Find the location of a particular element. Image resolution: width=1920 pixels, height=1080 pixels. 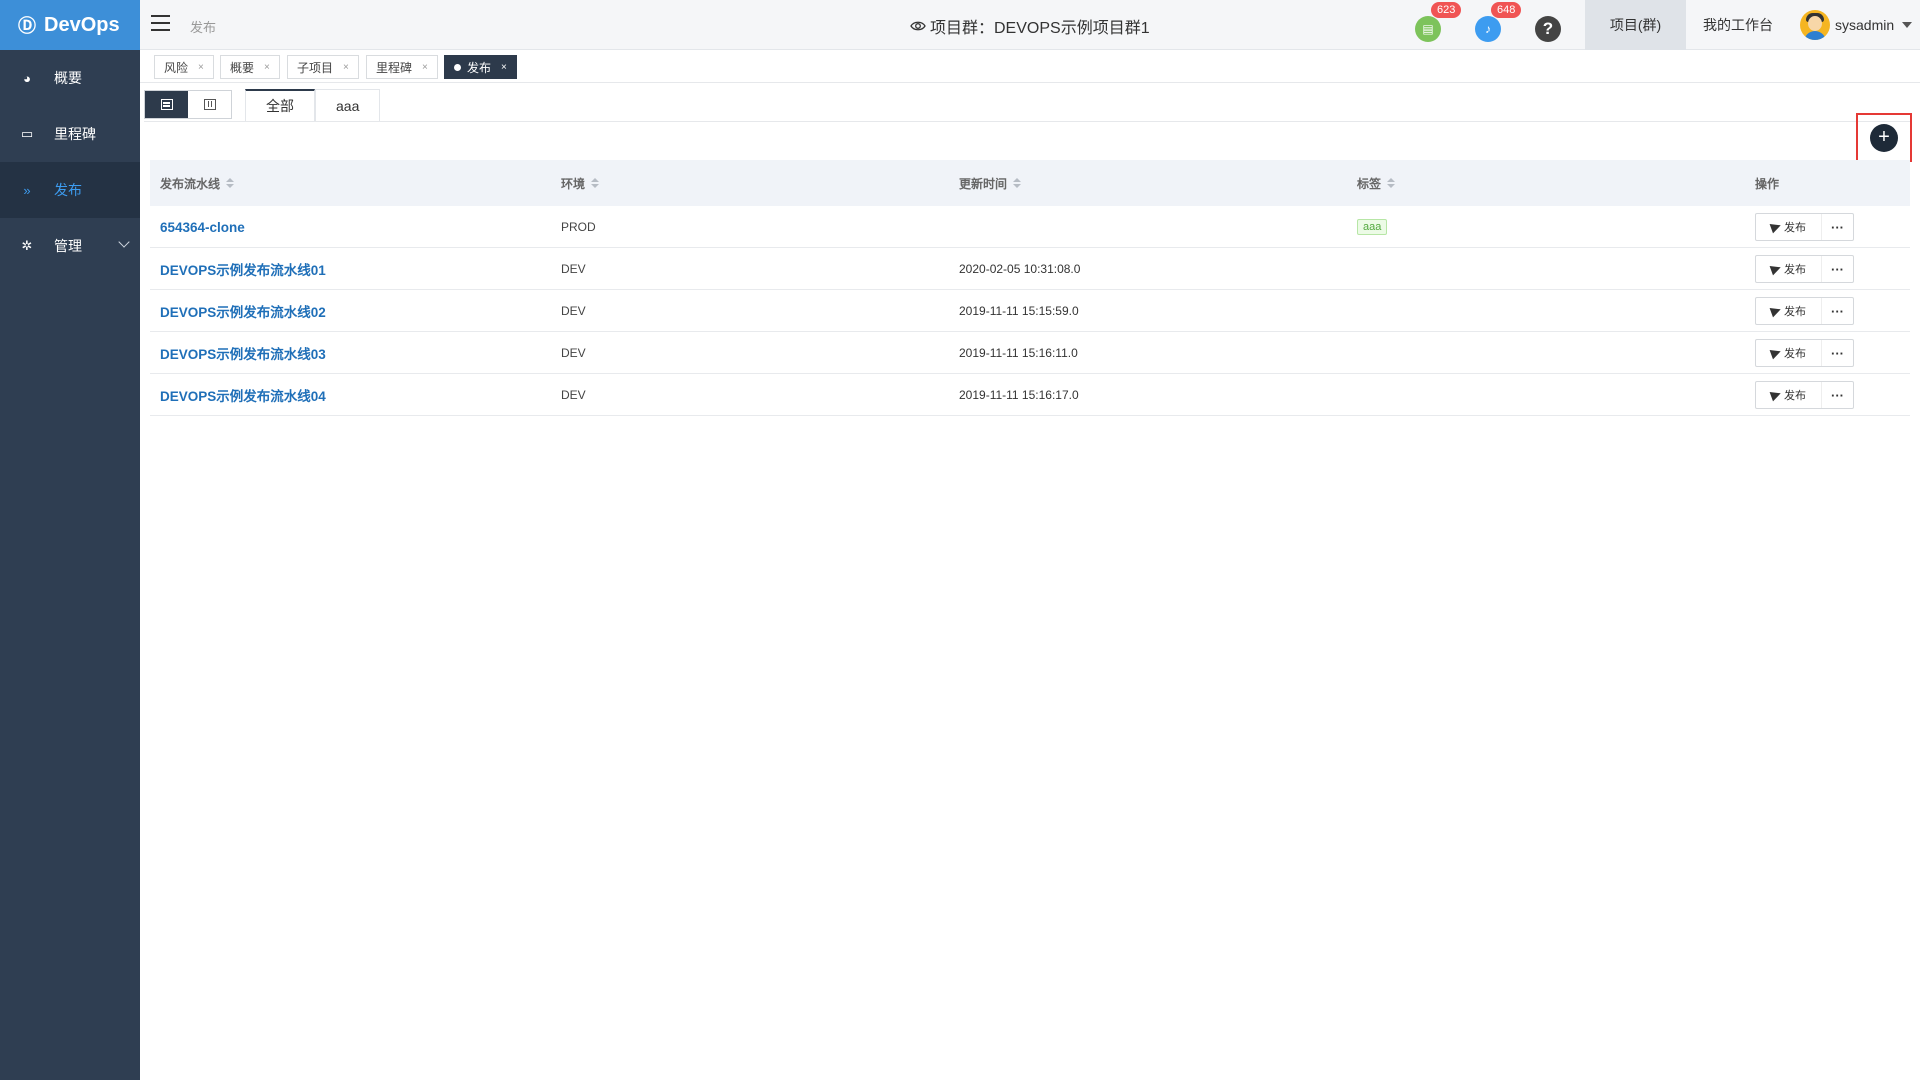

updated-time-cell: 2019-11-11 15:15:59.0 is located at coordinates (1019, 311).